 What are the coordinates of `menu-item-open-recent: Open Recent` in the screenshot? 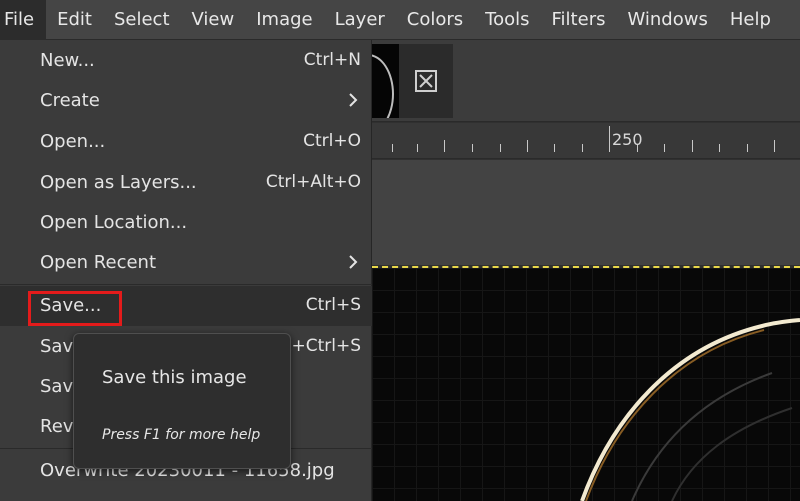 It's located at (186, 263).